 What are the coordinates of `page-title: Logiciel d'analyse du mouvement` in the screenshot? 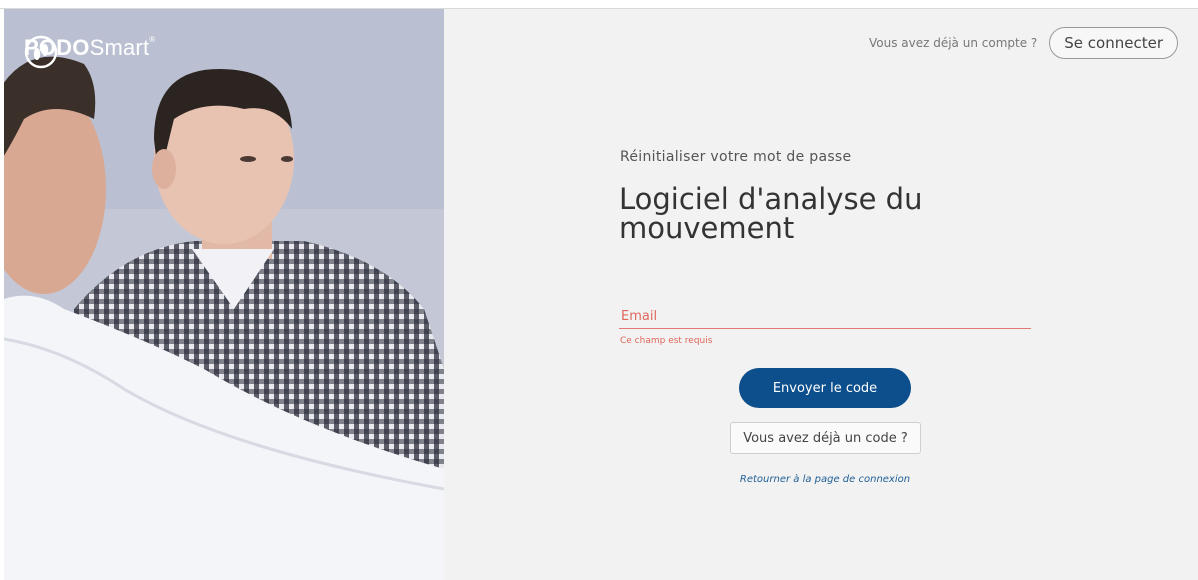 It's located at (771, 213).